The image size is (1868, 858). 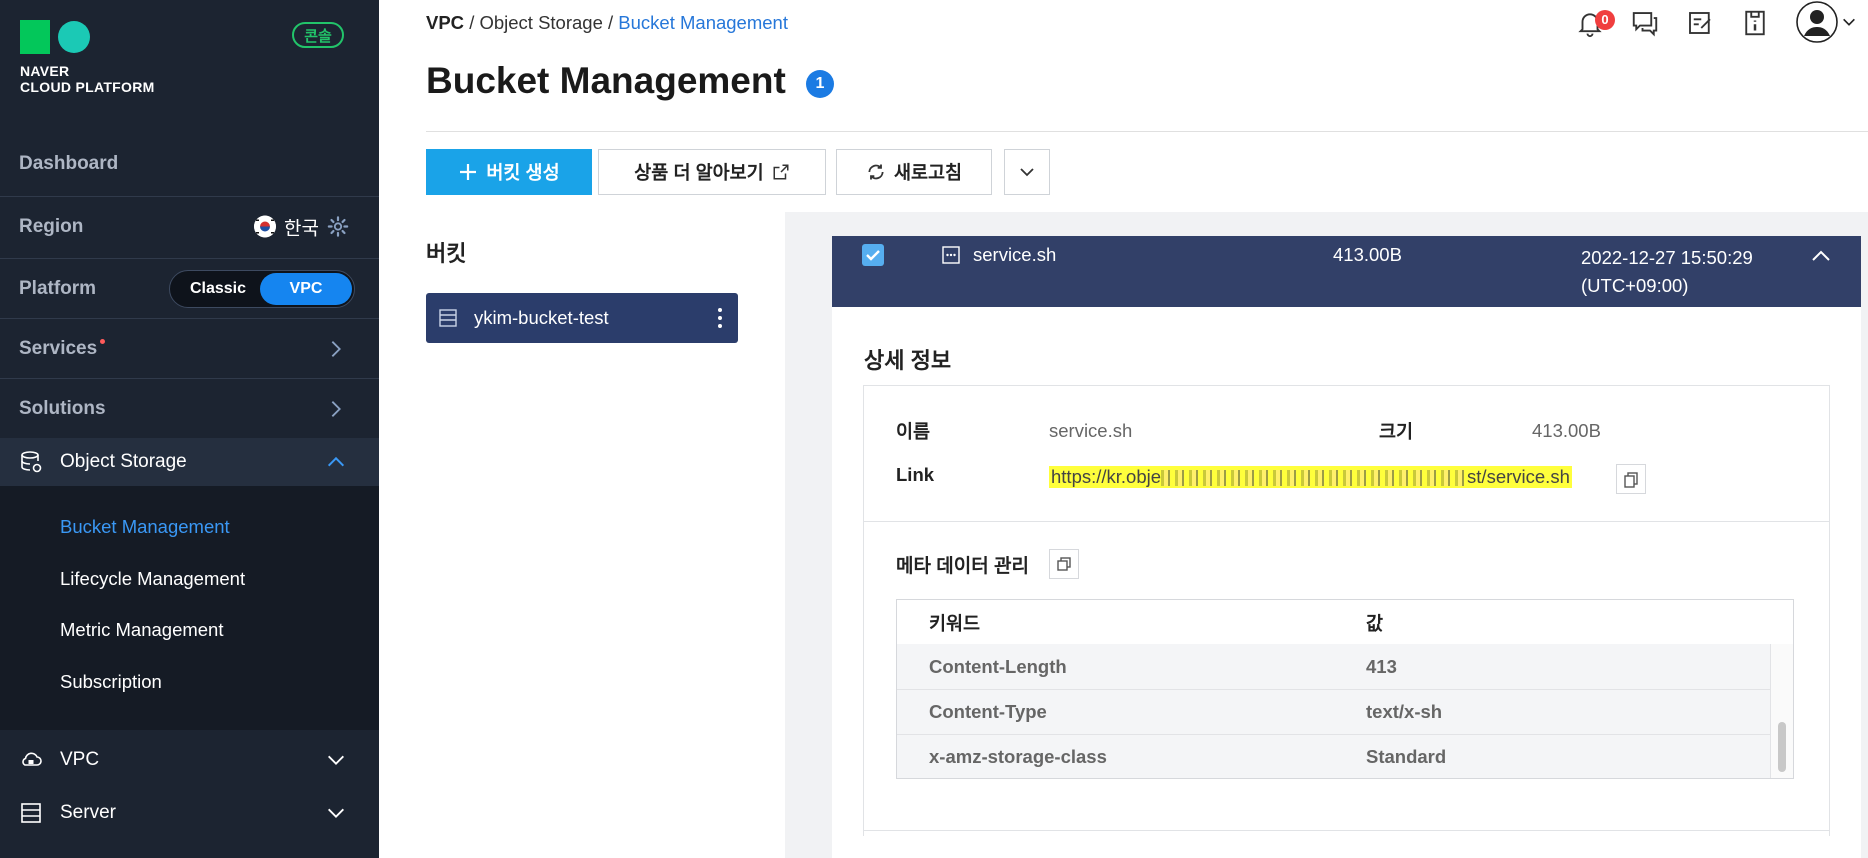 What do you see at coordinates (998, 666) in the screenshot?
I see `metadata-key: Content-Length` at bounding box center [998, 666].